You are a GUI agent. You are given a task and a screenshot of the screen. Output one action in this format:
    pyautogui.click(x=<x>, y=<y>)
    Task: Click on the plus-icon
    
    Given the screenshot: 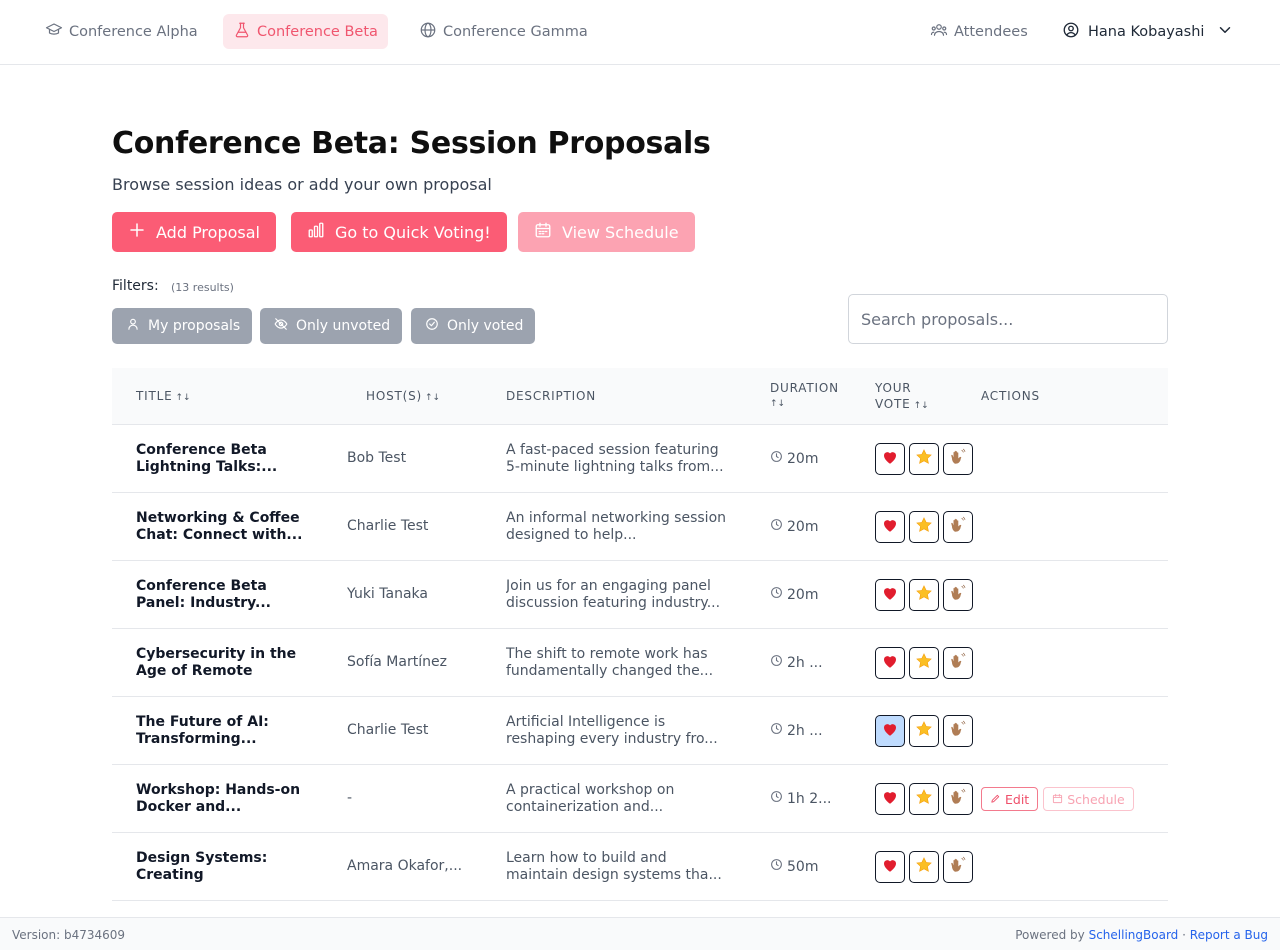 What is the action you would take?
    pyautogui.click(x=137, y=232)
    